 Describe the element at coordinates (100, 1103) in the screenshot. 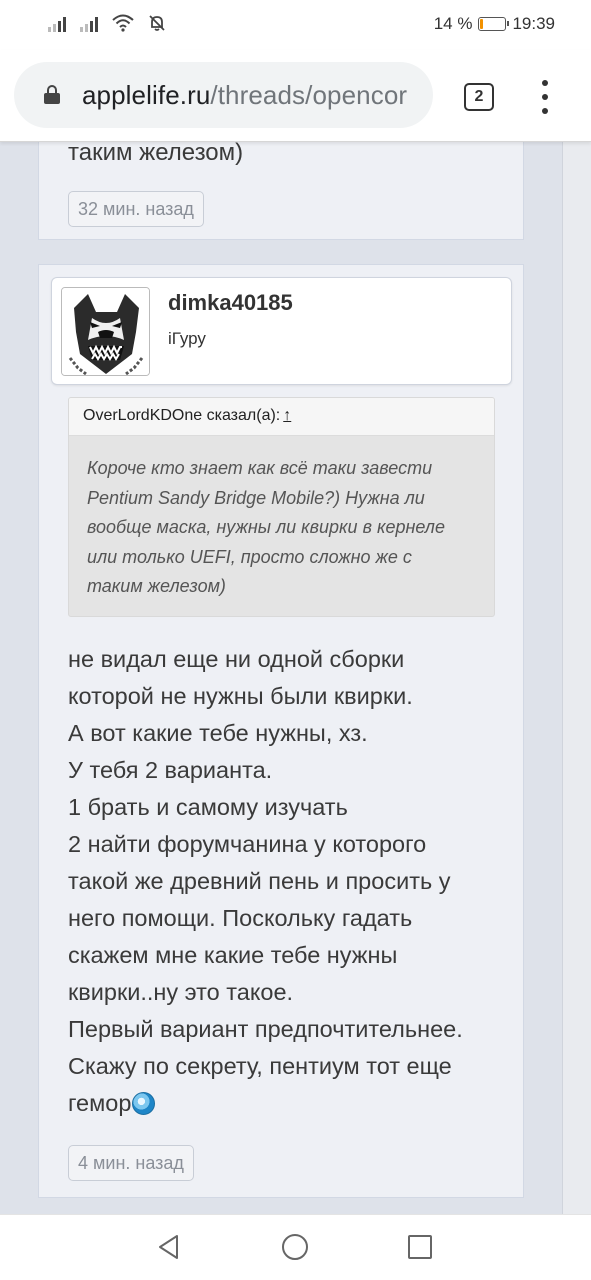

I see `message-line: гемор` at that location.